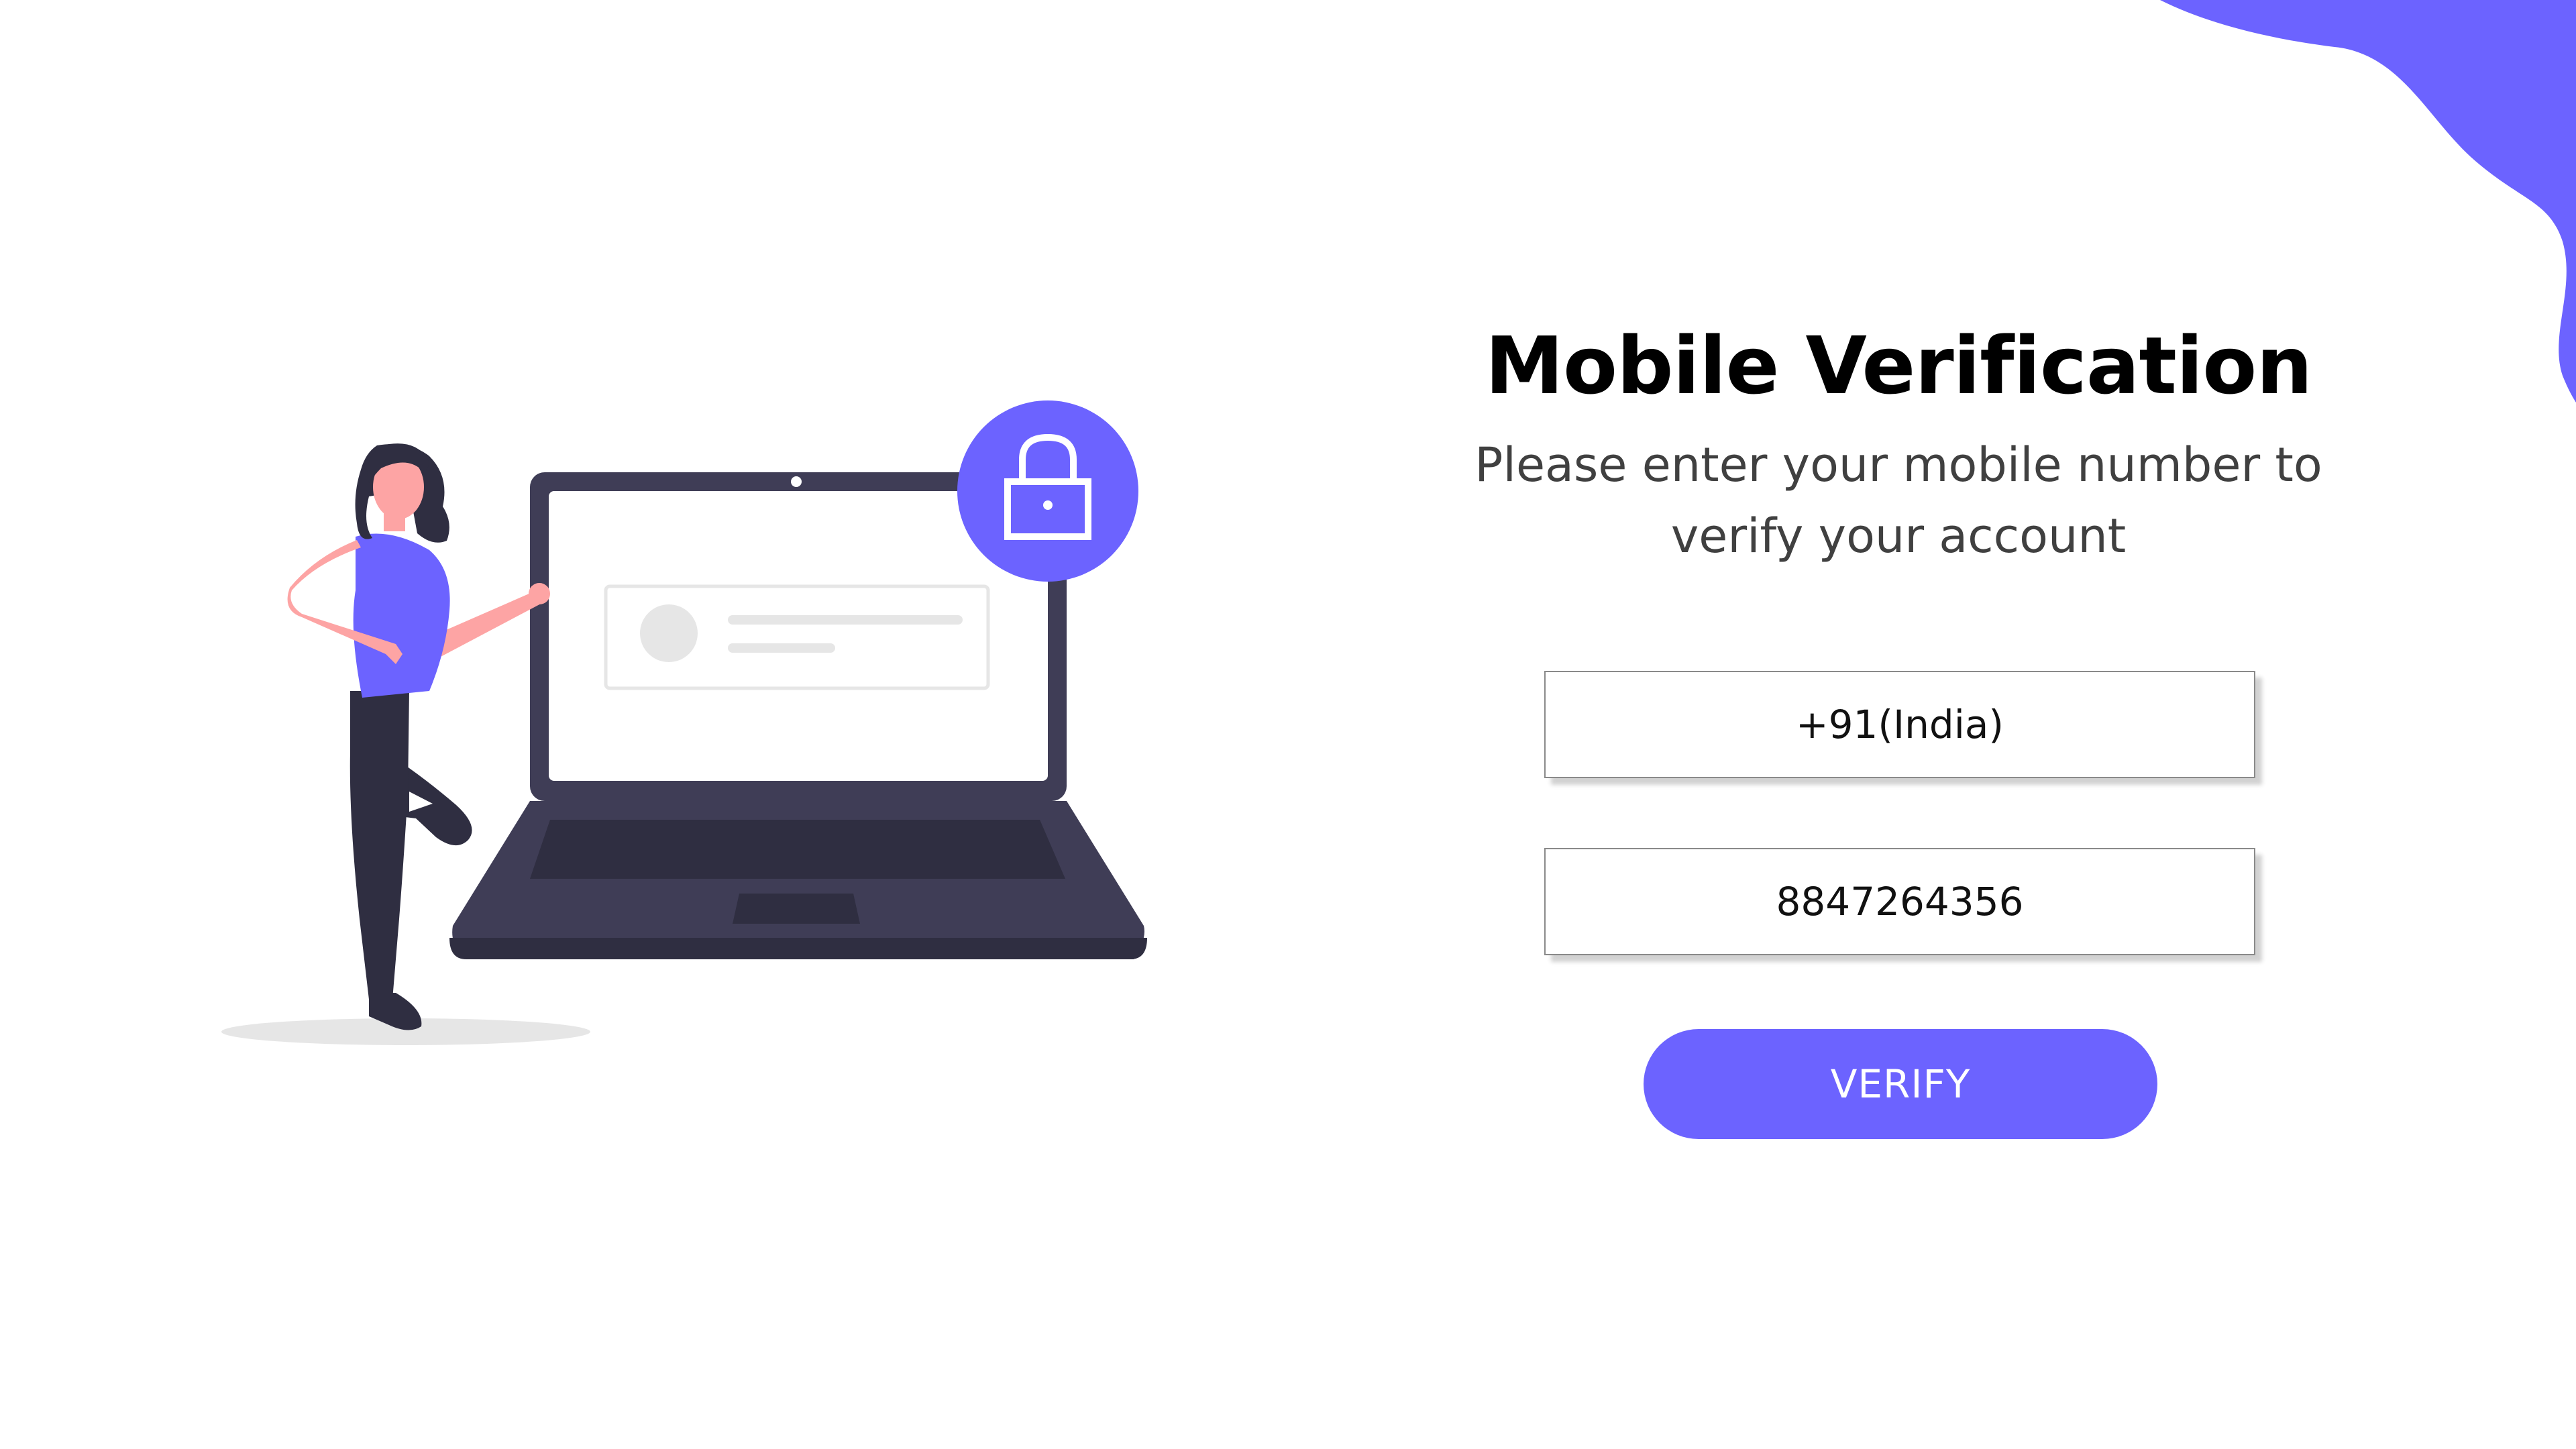  I want to click on verify-button: VERIFY, so click(1900, 1084).